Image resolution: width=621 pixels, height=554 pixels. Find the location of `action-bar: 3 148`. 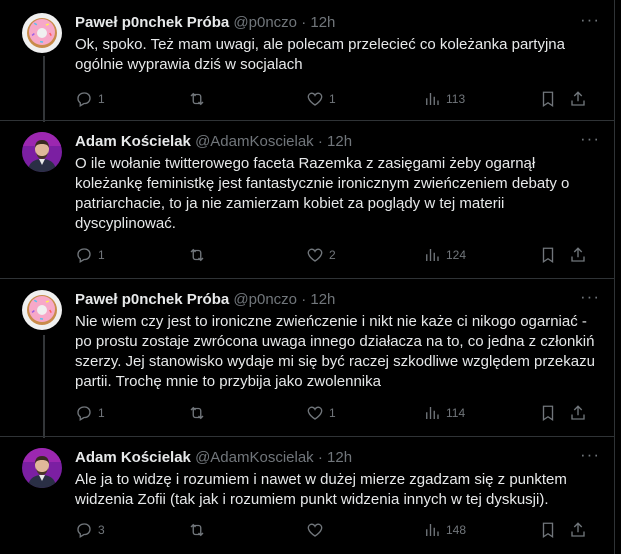

action-bar: 3 148 is located at coordinates (331, 530).